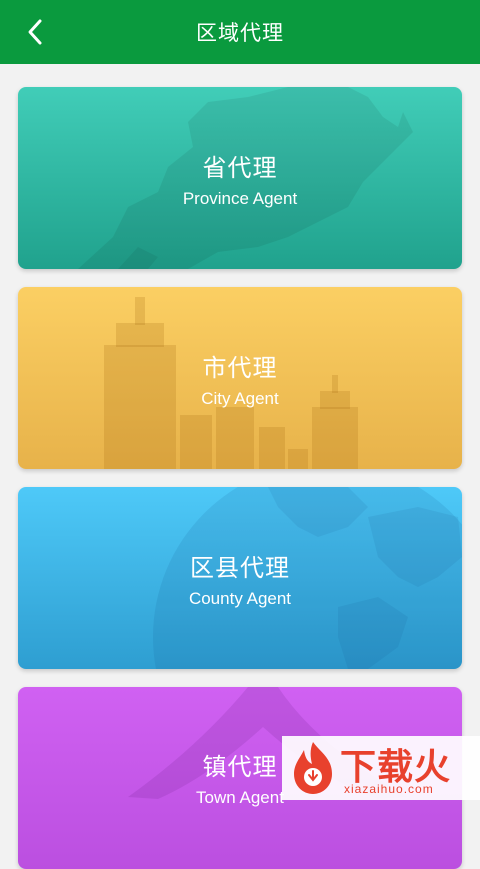  I want to click on watermark-logo: 下载火 xiazaihuo.com, so click(381, 768).